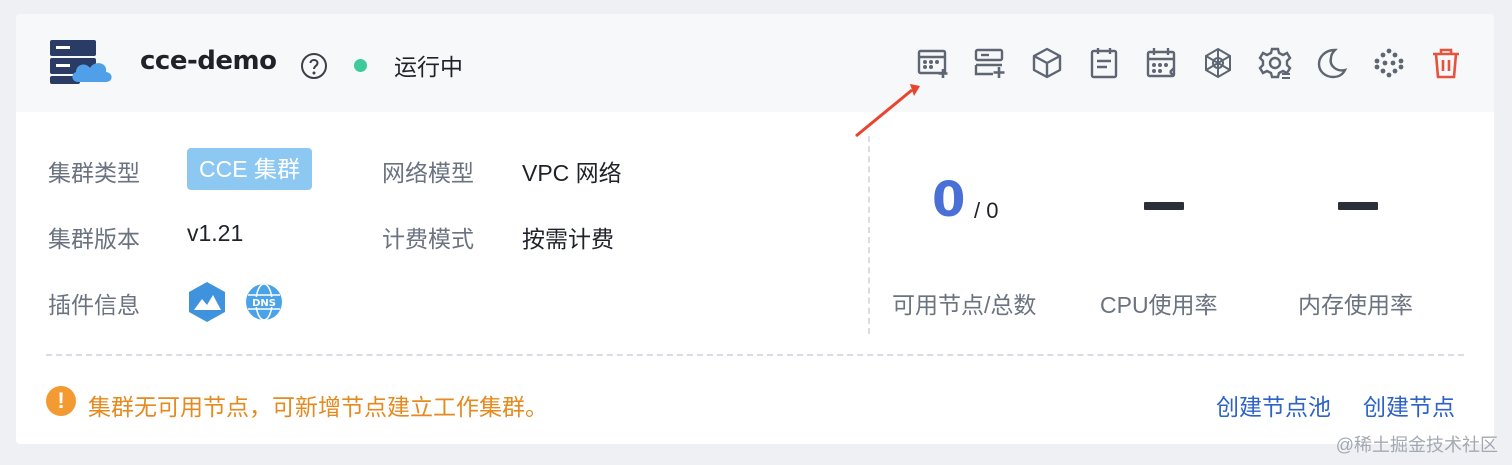 This screenshot has height=465, width=1512. I want to click on add-server-icon, so click(990, 63).